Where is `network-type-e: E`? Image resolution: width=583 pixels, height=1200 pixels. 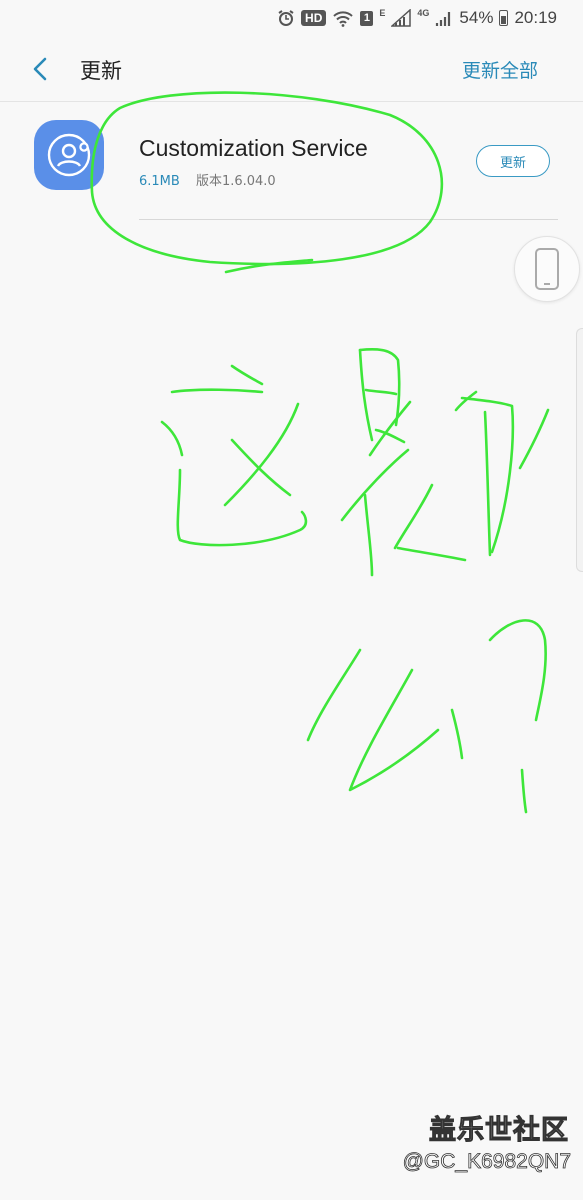
network-type-e: E is located at coordinates (382, 13).